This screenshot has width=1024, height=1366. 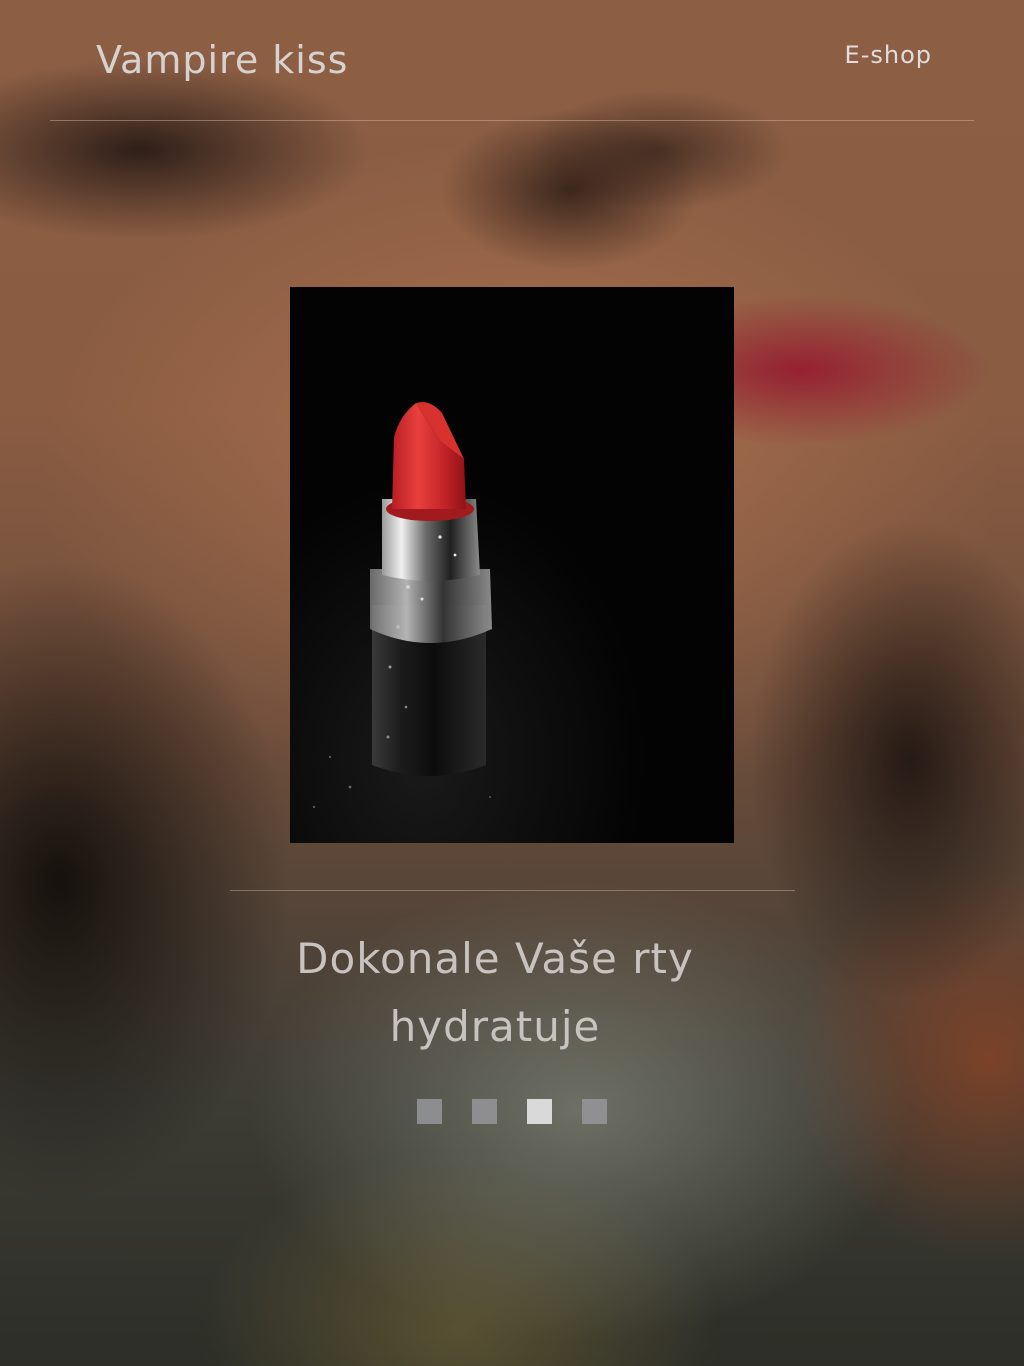 I want to click on caption-line-1: Dokonale Vaše rty, so click(x=495, y=958).